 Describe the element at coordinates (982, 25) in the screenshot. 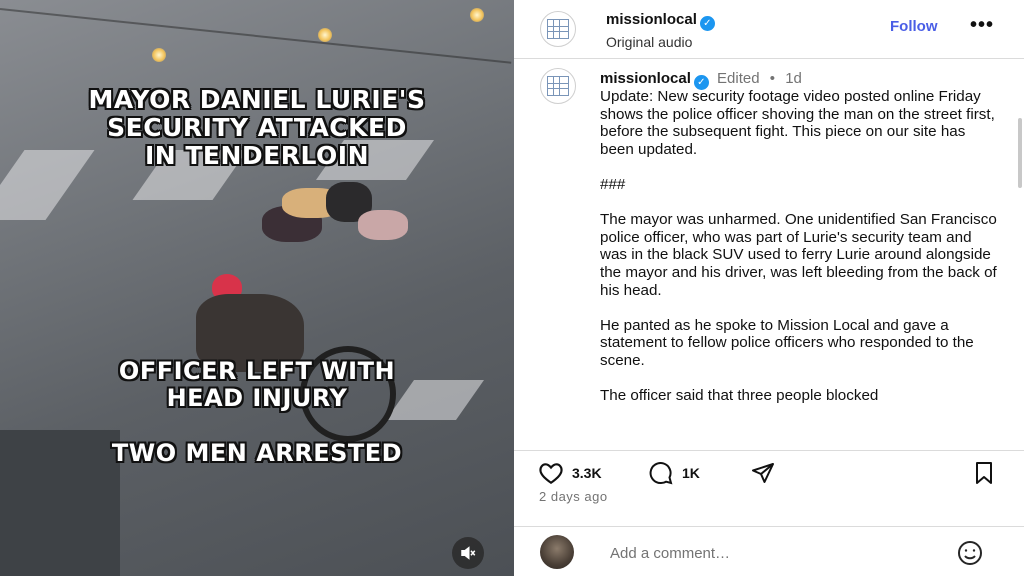

I see `more-options-button: •••` at that location.